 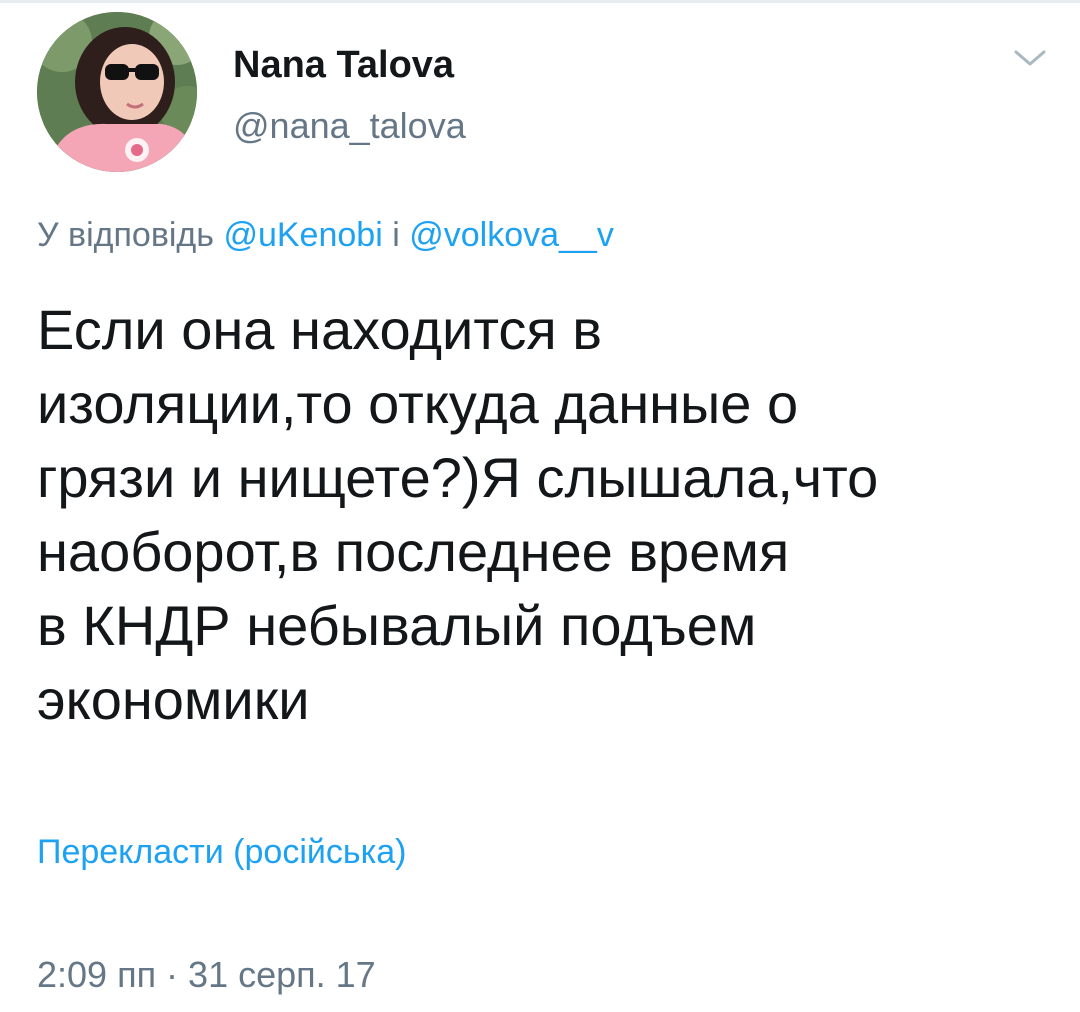 What do you see at coordinates (540, 1) in the screenshot?
I see `top-divider` at bounding box center [540, 1].